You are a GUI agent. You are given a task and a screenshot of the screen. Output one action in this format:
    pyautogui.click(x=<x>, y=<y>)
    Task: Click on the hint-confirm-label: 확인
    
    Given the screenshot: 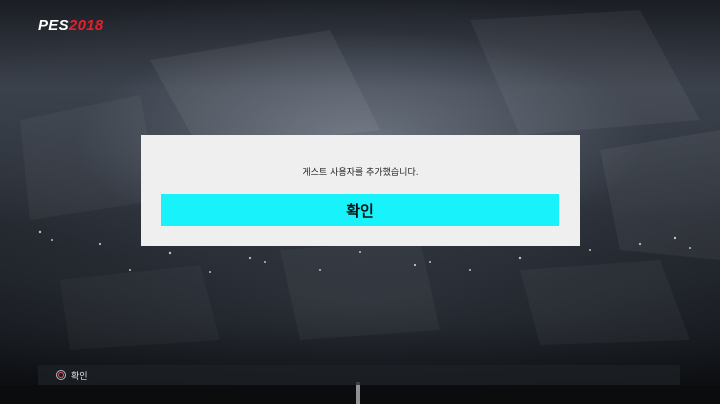 What is the action you would take?
    pyautogui.click(x=79, y=375)
    